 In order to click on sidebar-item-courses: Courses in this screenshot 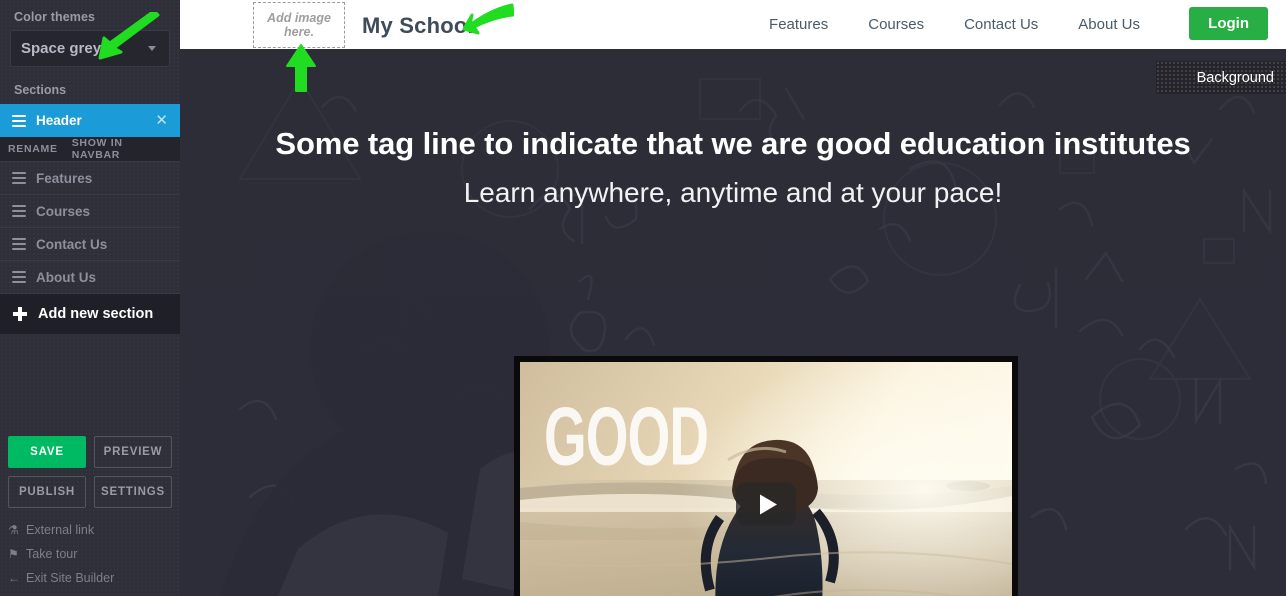, I will do `click(90, 211)`.